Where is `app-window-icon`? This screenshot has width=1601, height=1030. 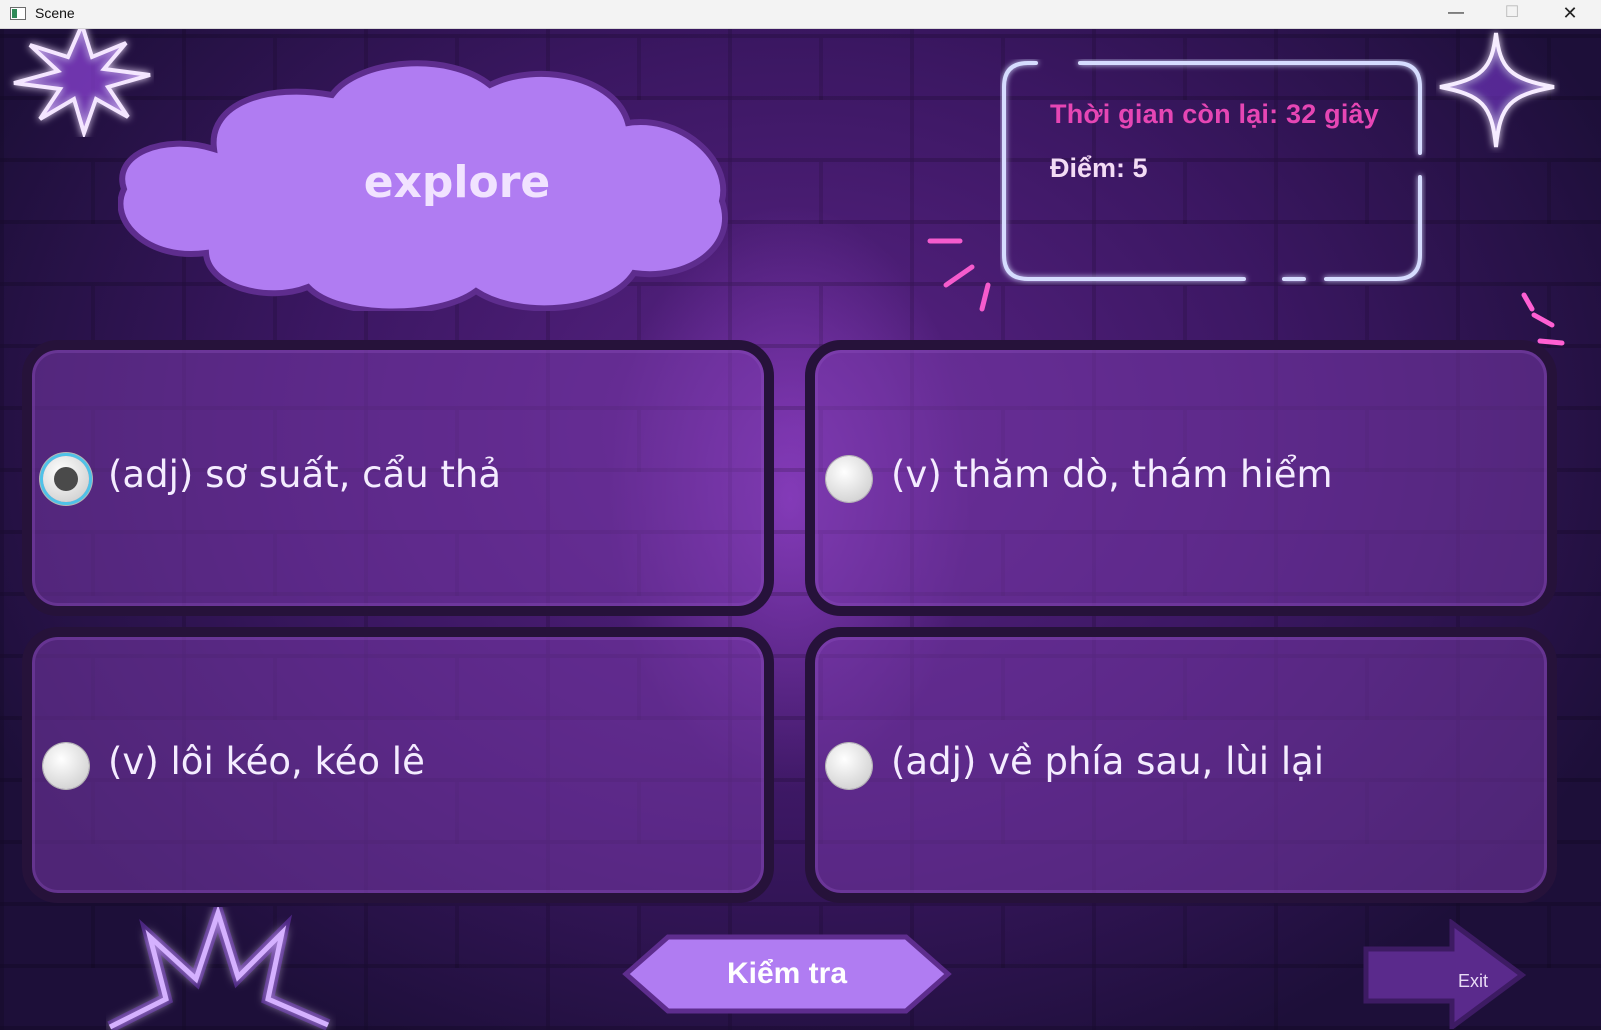 app-window-icon is located at coordinates (18, 13).